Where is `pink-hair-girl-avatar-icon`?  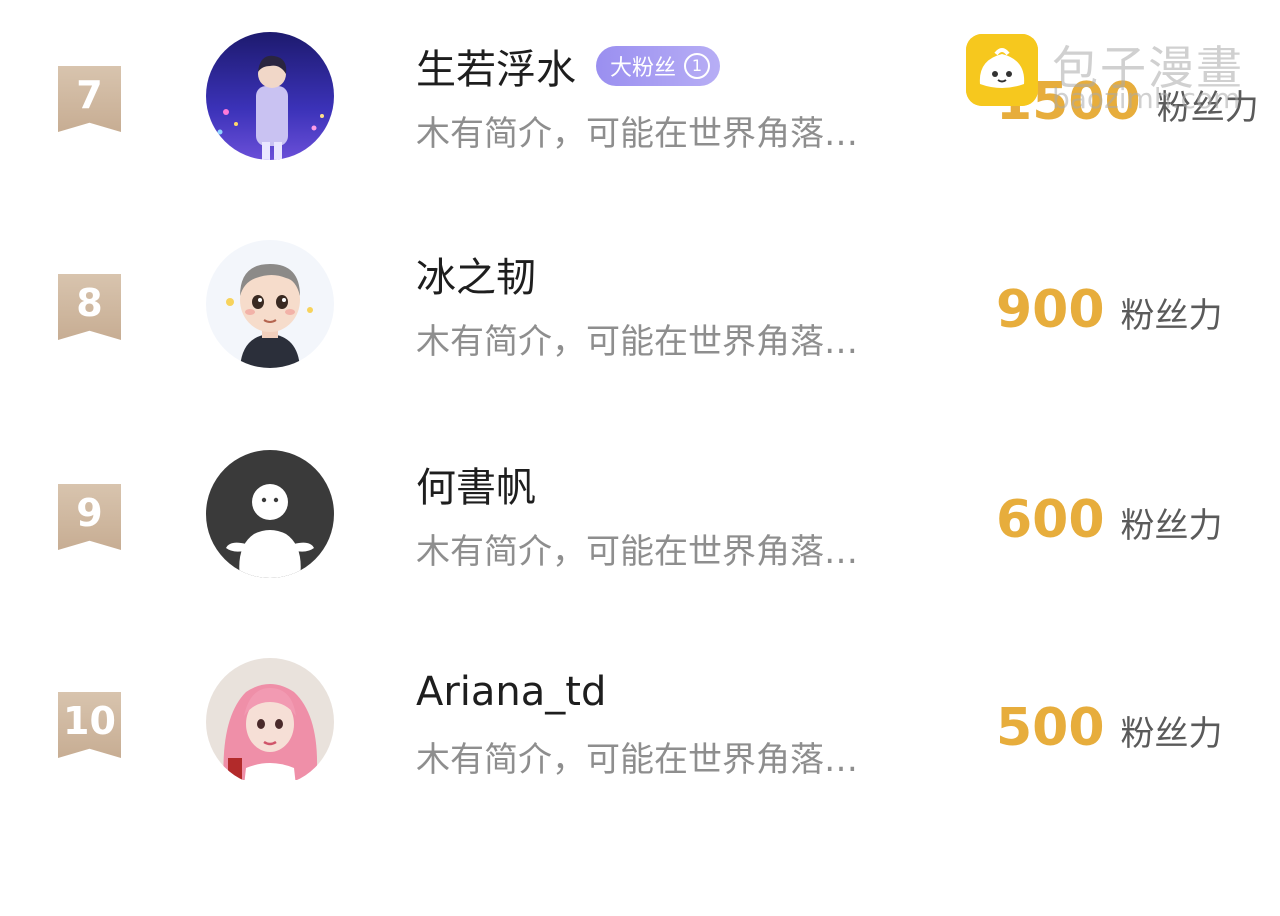
pink-hair-girl-avatar-icon is located at coordinates (270, 722).